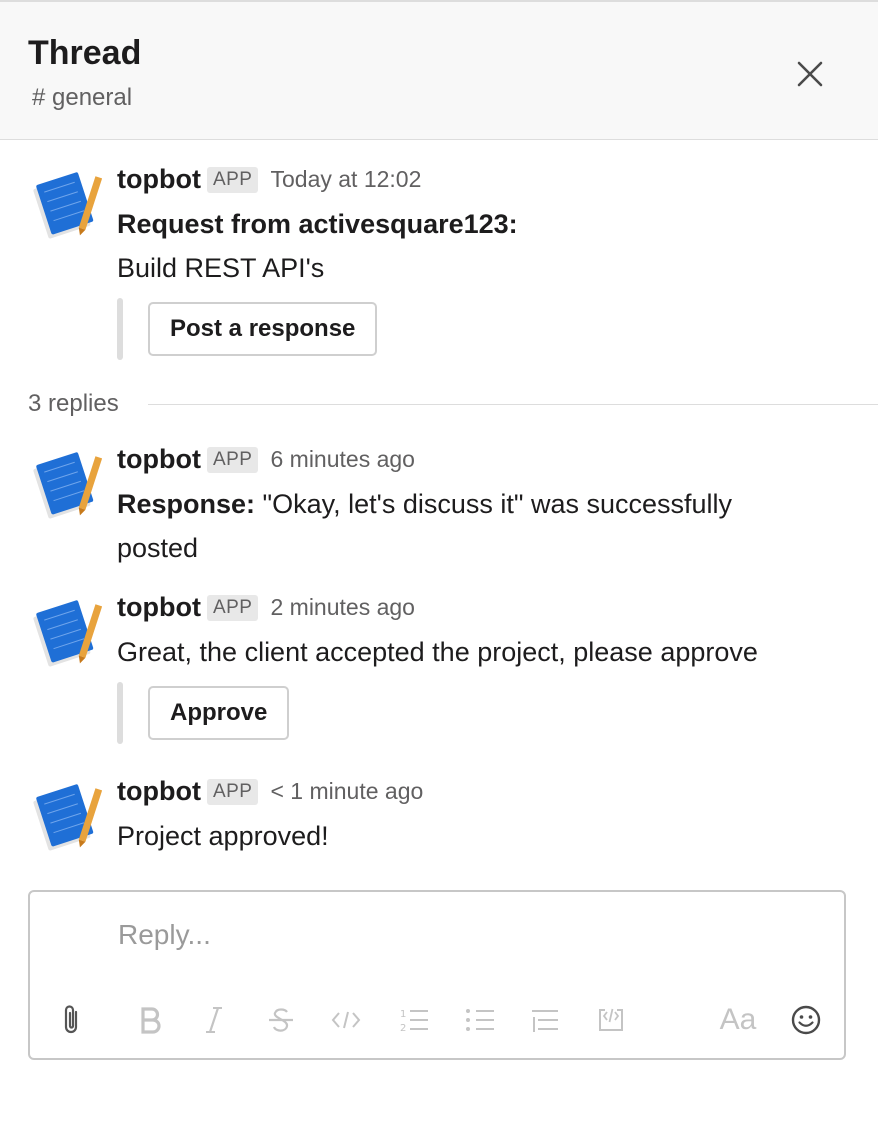 This screenshot has width=878, height=1144. I want to click on message-header: topbot APP < 1 minute ago, so click(270, 791).